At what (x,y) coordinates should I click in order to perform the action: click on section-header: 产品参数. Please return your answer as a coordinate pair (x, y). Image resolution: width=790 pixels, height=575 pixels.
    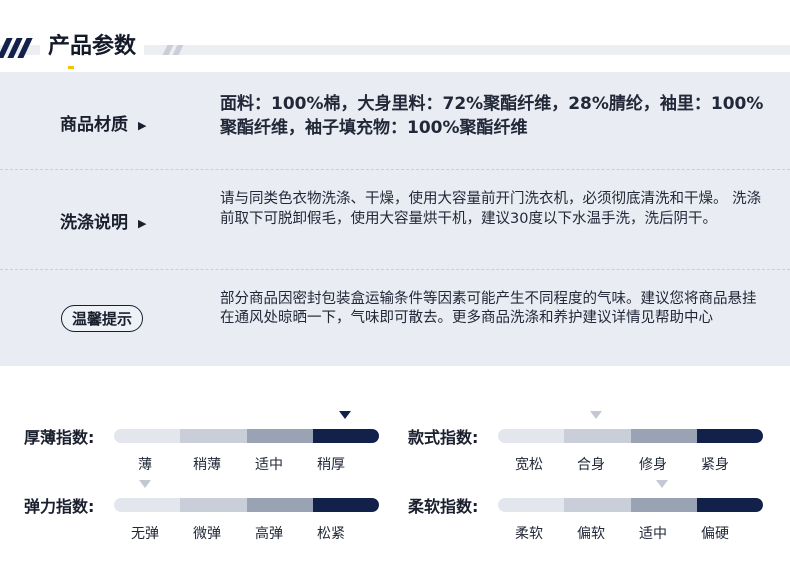
    Looking at the image, I should click on (395, 50).